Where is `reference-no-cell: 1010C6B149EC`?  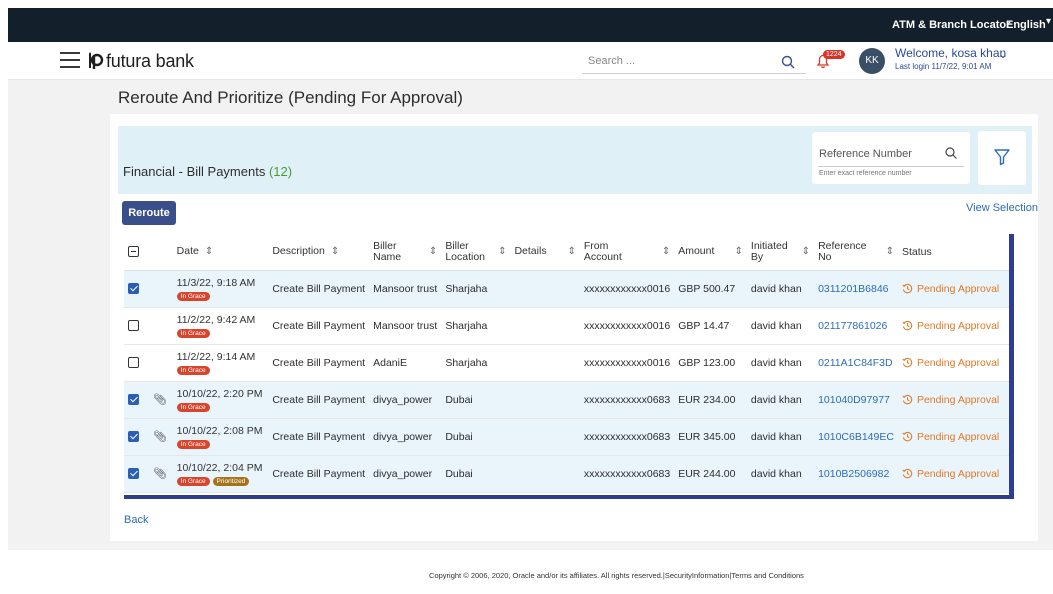 reference-no-cell: 1010C6B149EC is located at coordinates (856, 437).